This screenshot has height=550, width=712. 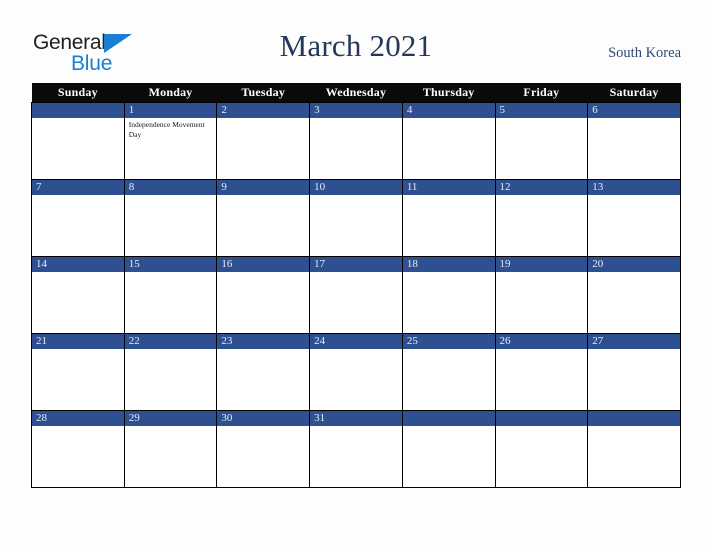 What do you see at coordinates (448, 295) in the screenshot?
I see `calendar-day-cell: 18` at bounding box center [448, 295].